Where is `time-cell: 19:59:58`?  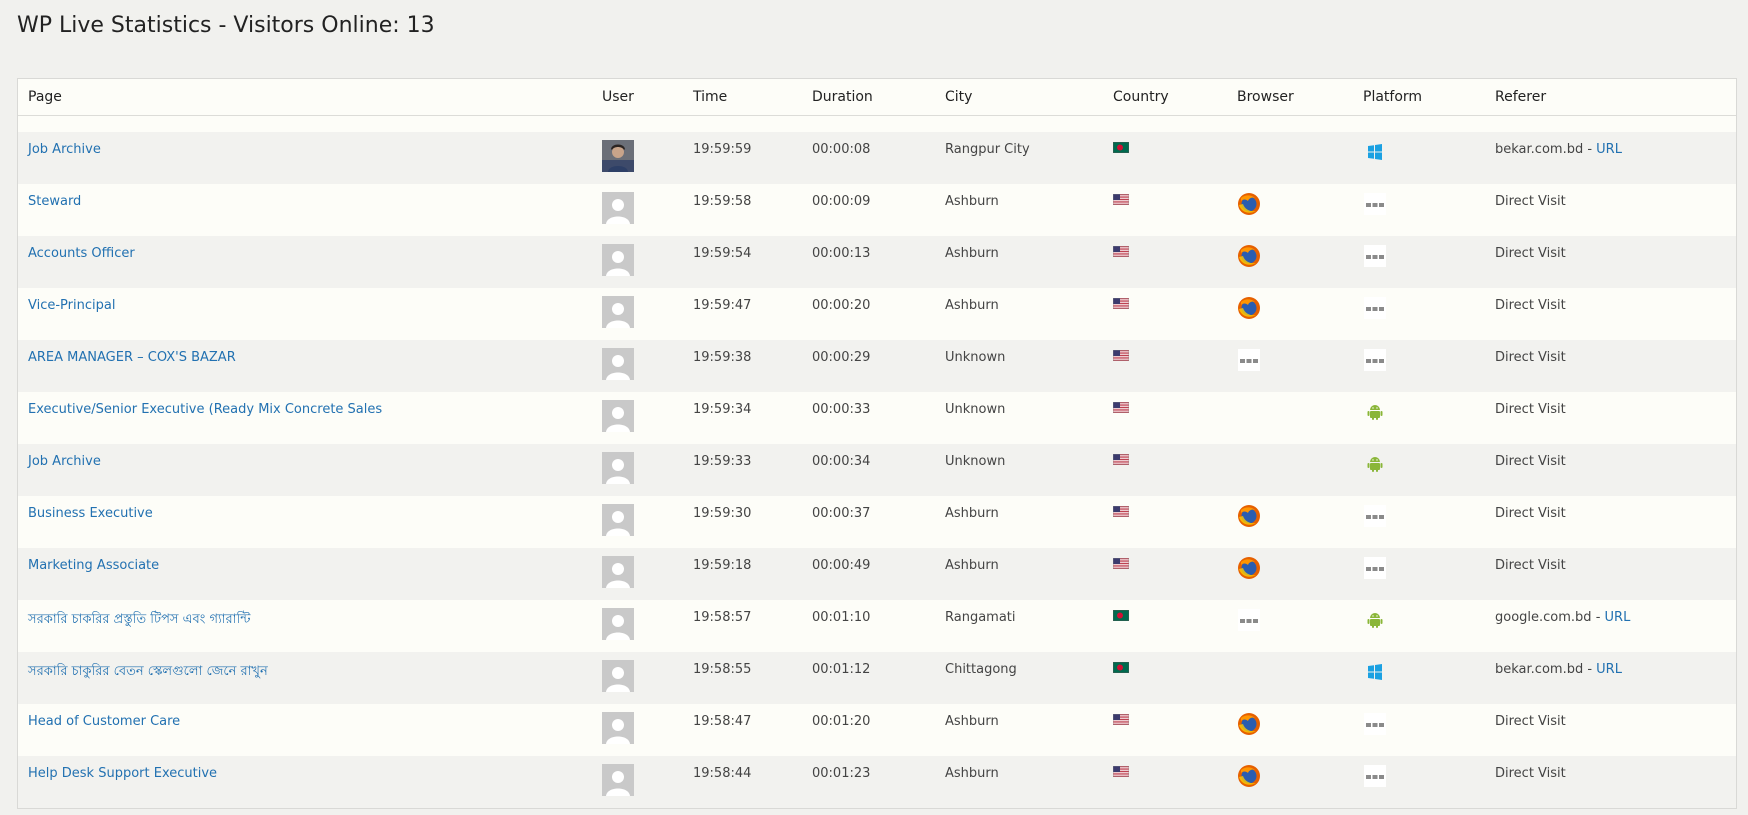
time-cell: 19:59:58 is located at coordinates (742, 210).